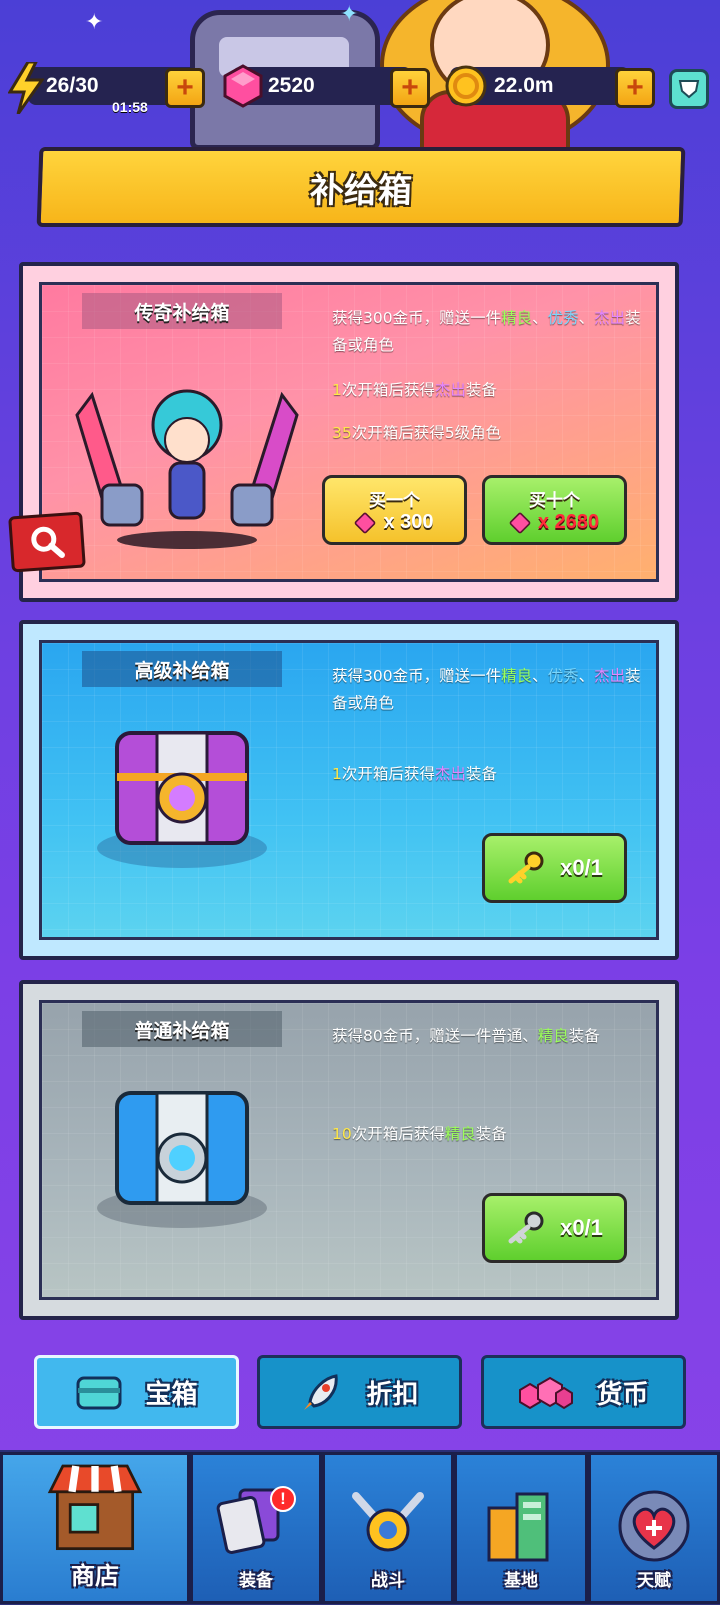  What do you see at coordinates (182, 669) in the screenshot?
I see `crate-name: 高级补给箱` at bounding box center [182, 669].